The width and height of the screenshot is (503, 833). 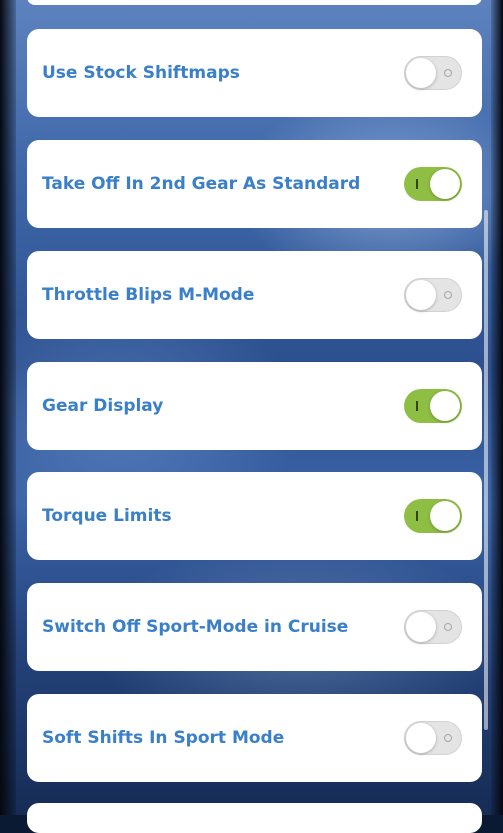 I want to click on settings-card-partial-top, so click(x=254, y=2).